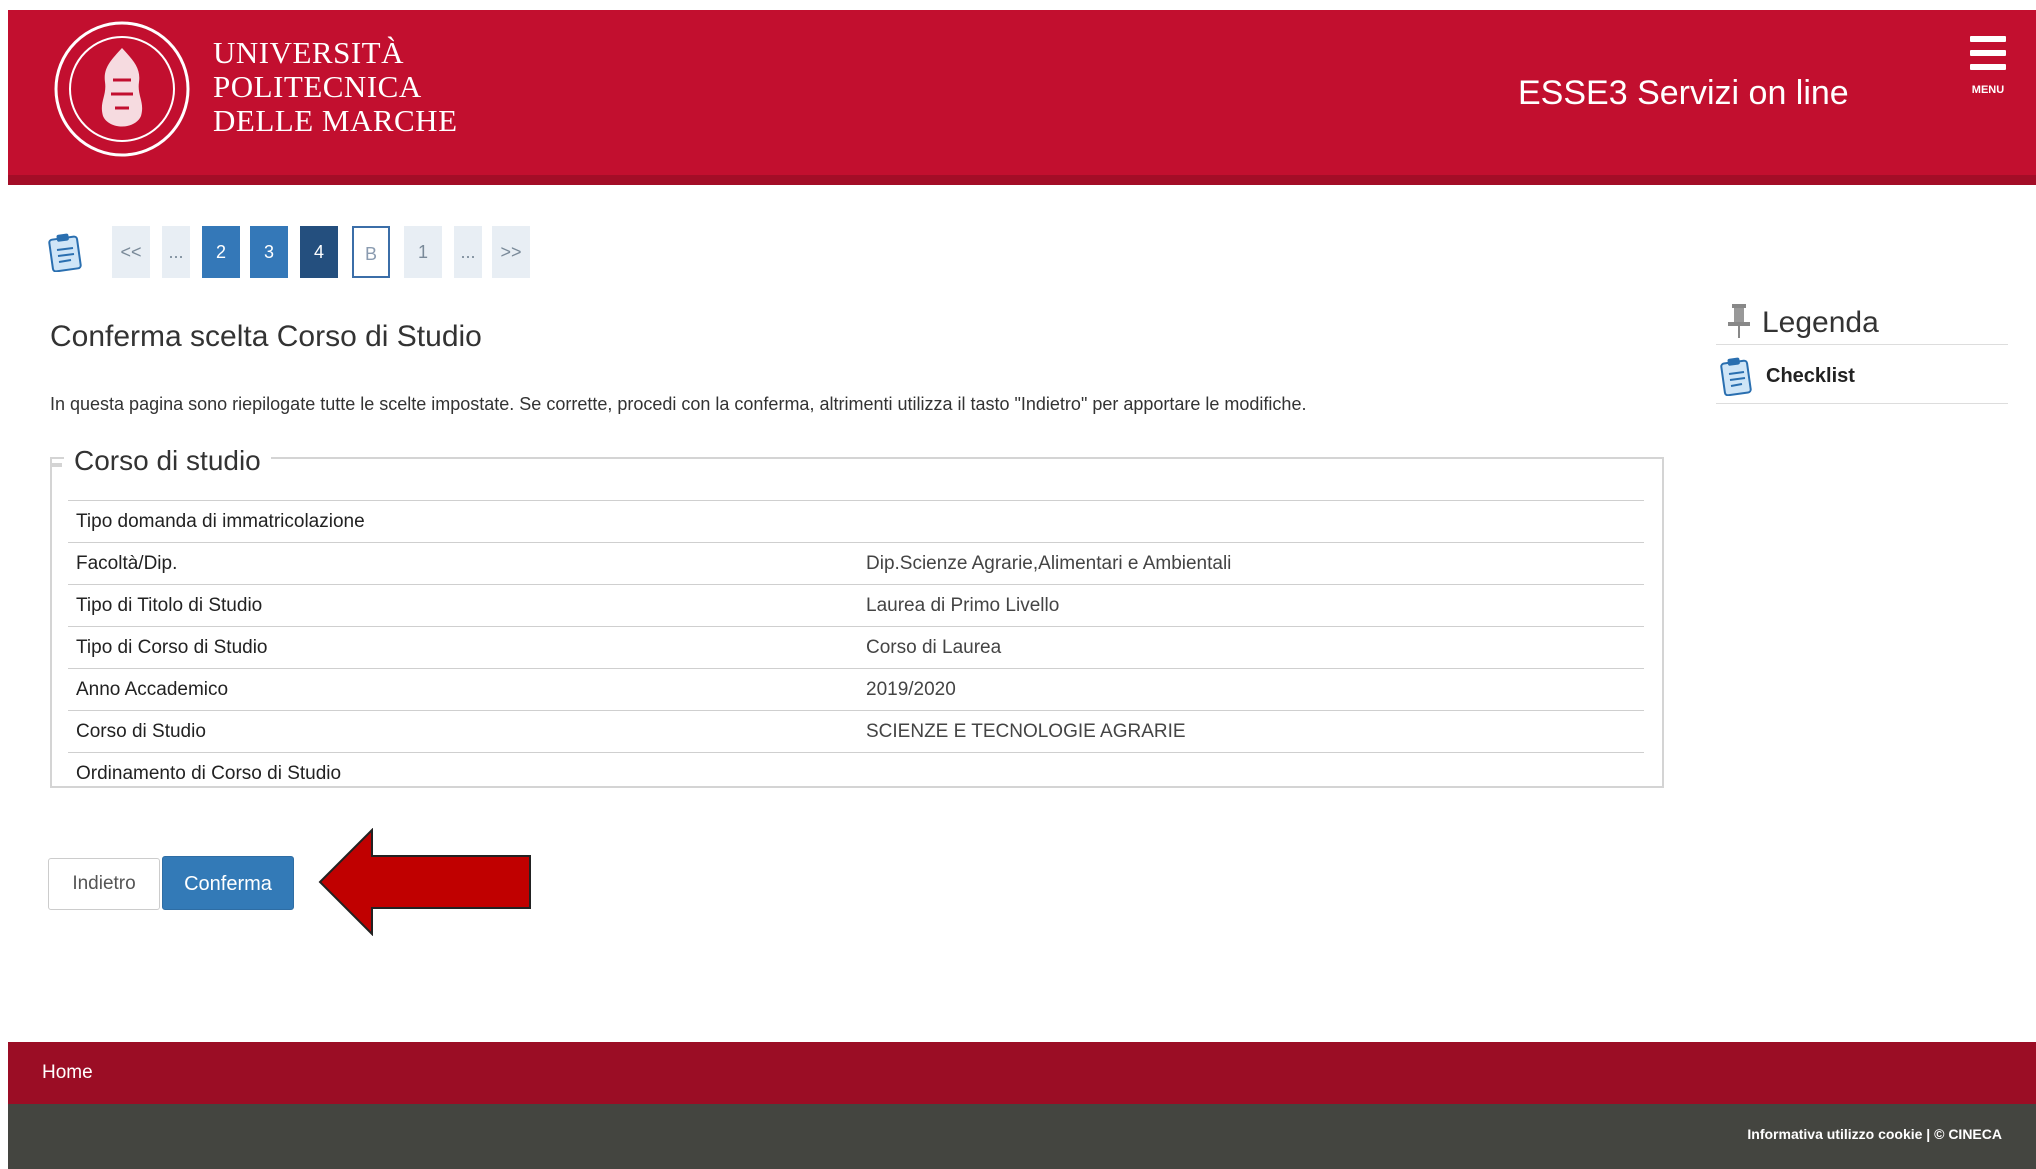 The height and width of the screenshot is (1169, 2036). What do you see at coordinates (172, 647) in the screenshot?
I see `row-label: Tipo di Corso di Studio` at bounding box center [172, 647].